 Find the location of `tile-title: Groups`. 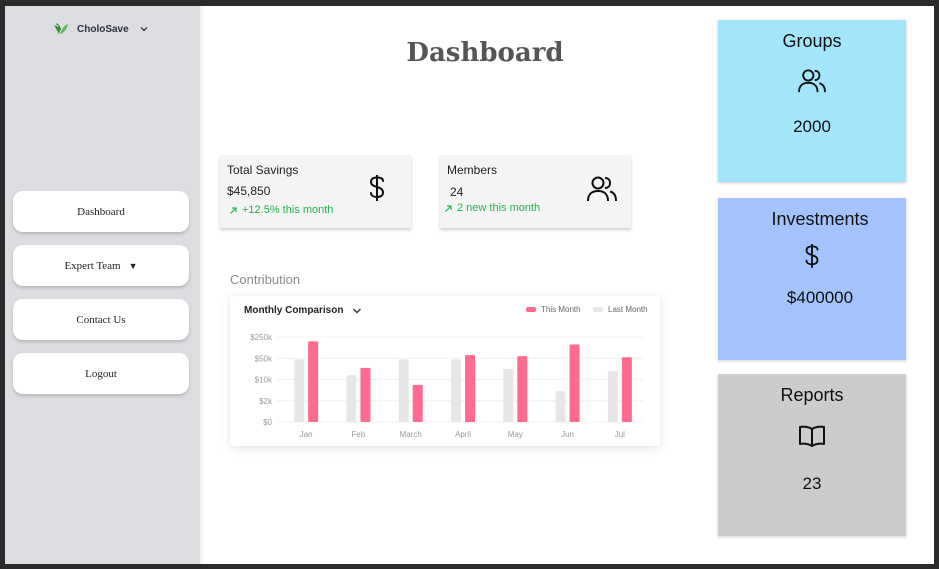

tile-title: Groups is located at coordinates (812, 41).